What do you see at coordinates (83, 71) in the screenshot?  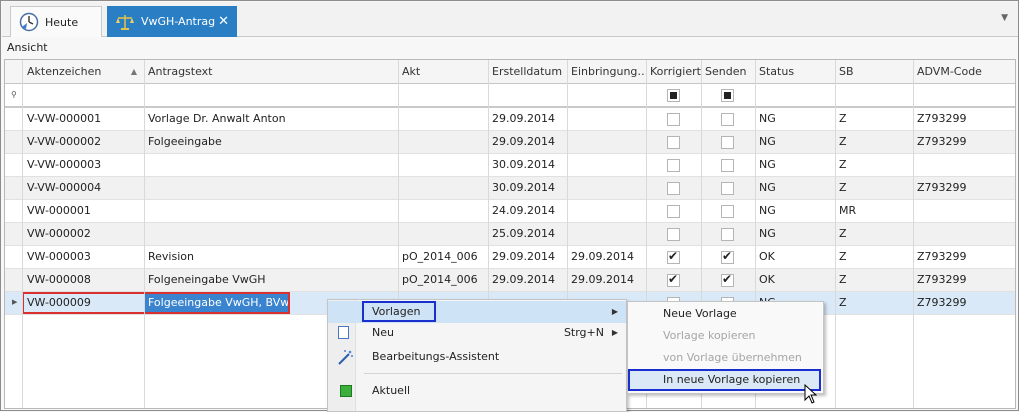 I see `column-header-aktenzeichen: Aktenzeichen ▲` at bounding box center [83, 71].